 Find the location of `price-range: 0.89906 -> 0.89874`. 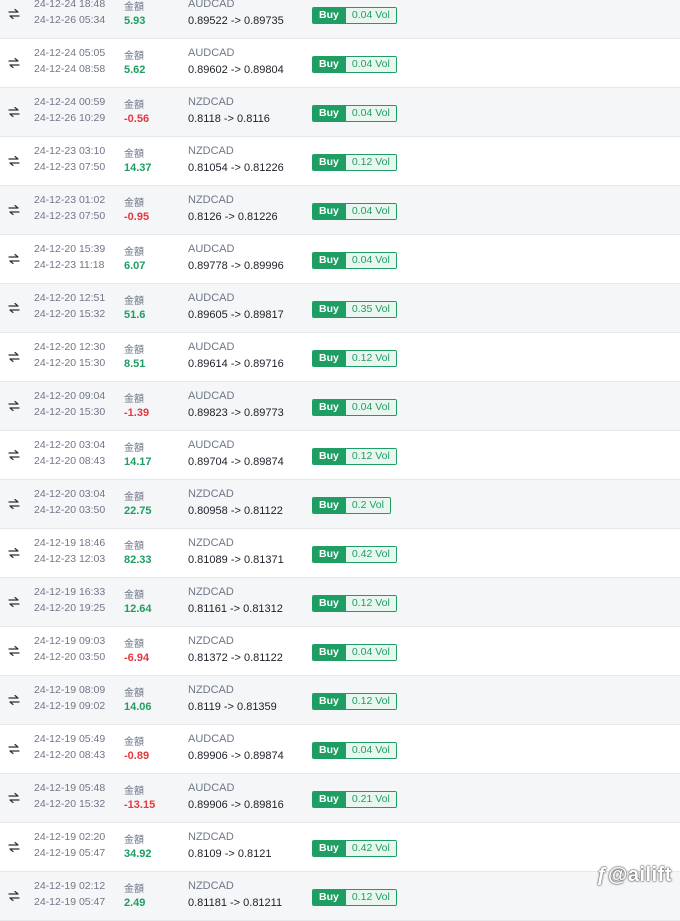

price-range: 0.89906 -> 0.89874 is located at coordinates (236, 756).